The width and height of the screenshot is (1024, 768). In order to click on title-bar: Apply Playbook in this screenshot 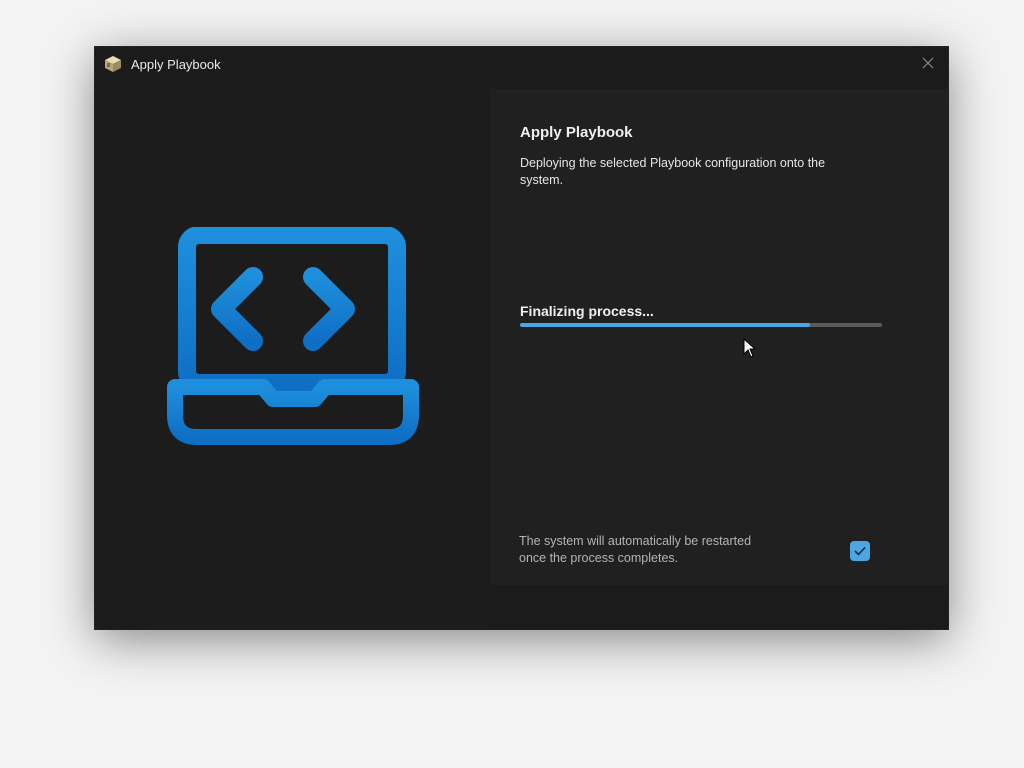, I will do `click(521, 64)`.